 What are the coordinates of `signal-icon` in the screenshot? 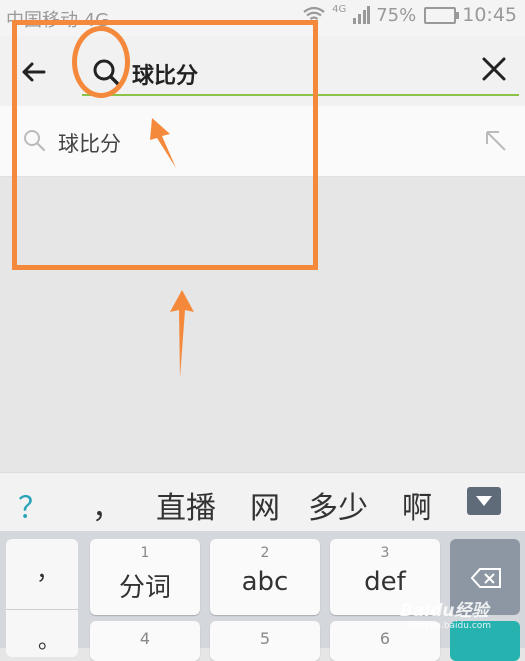 It's located at (362, 15).